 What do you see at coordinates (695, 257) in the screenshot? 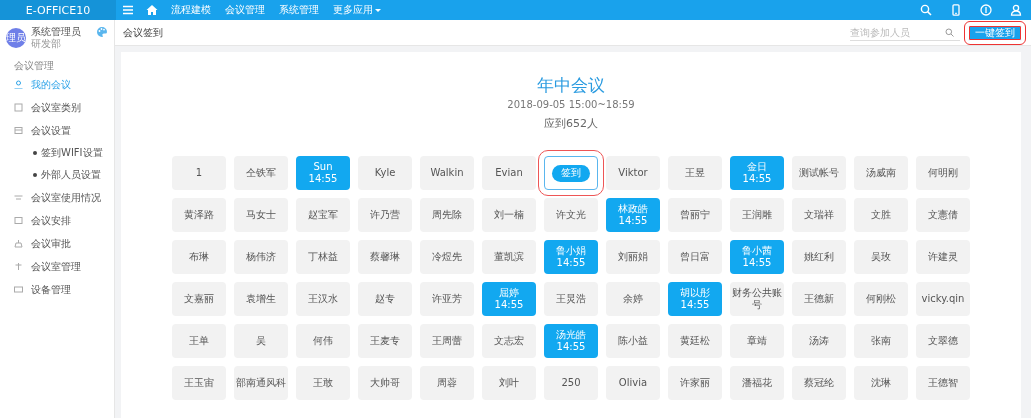
I see `seat-cell: 曾日富` at bounding box center [695, 257].